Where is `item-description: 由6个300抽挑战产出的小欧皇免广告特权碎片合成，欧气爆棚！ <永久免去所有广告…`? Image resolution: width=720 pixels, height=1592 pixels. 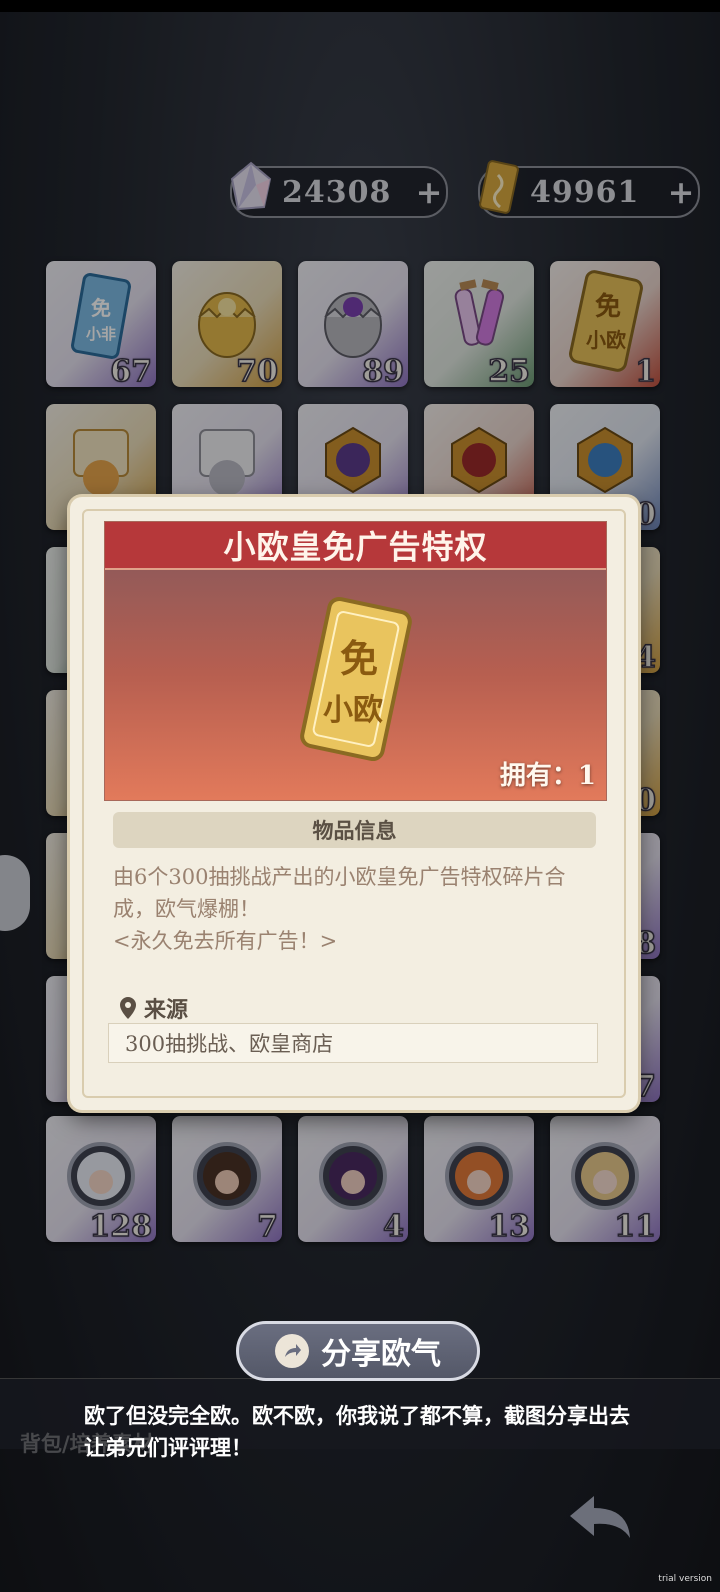
item-description: 由6个300抽挑战产出的小欧皇免广告特权碎片合成，欧气爆棚！ <永久免去所有广告… is located at coordinates (353, 909).